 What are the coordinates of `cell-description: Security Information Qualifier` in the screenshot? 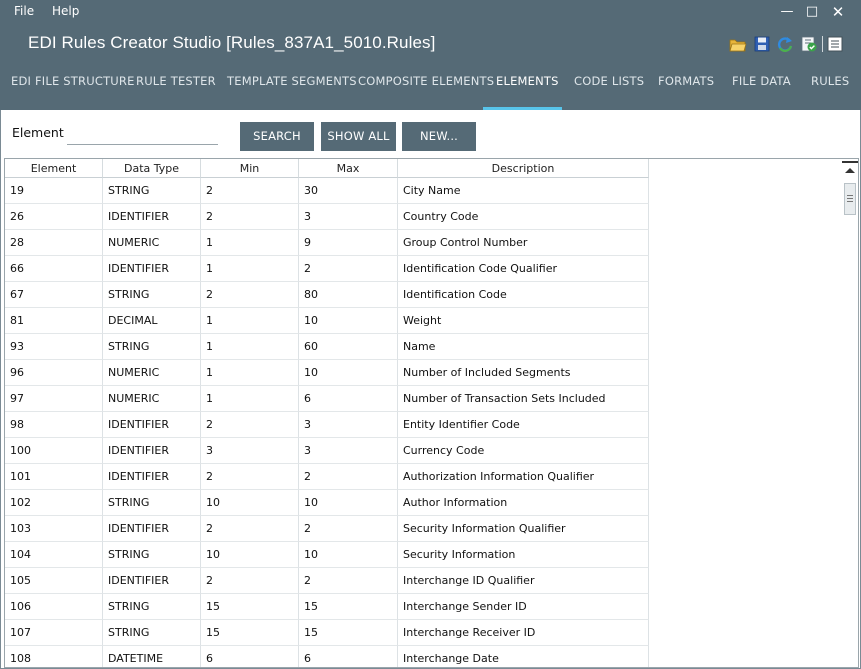 It's located at (523, 529).